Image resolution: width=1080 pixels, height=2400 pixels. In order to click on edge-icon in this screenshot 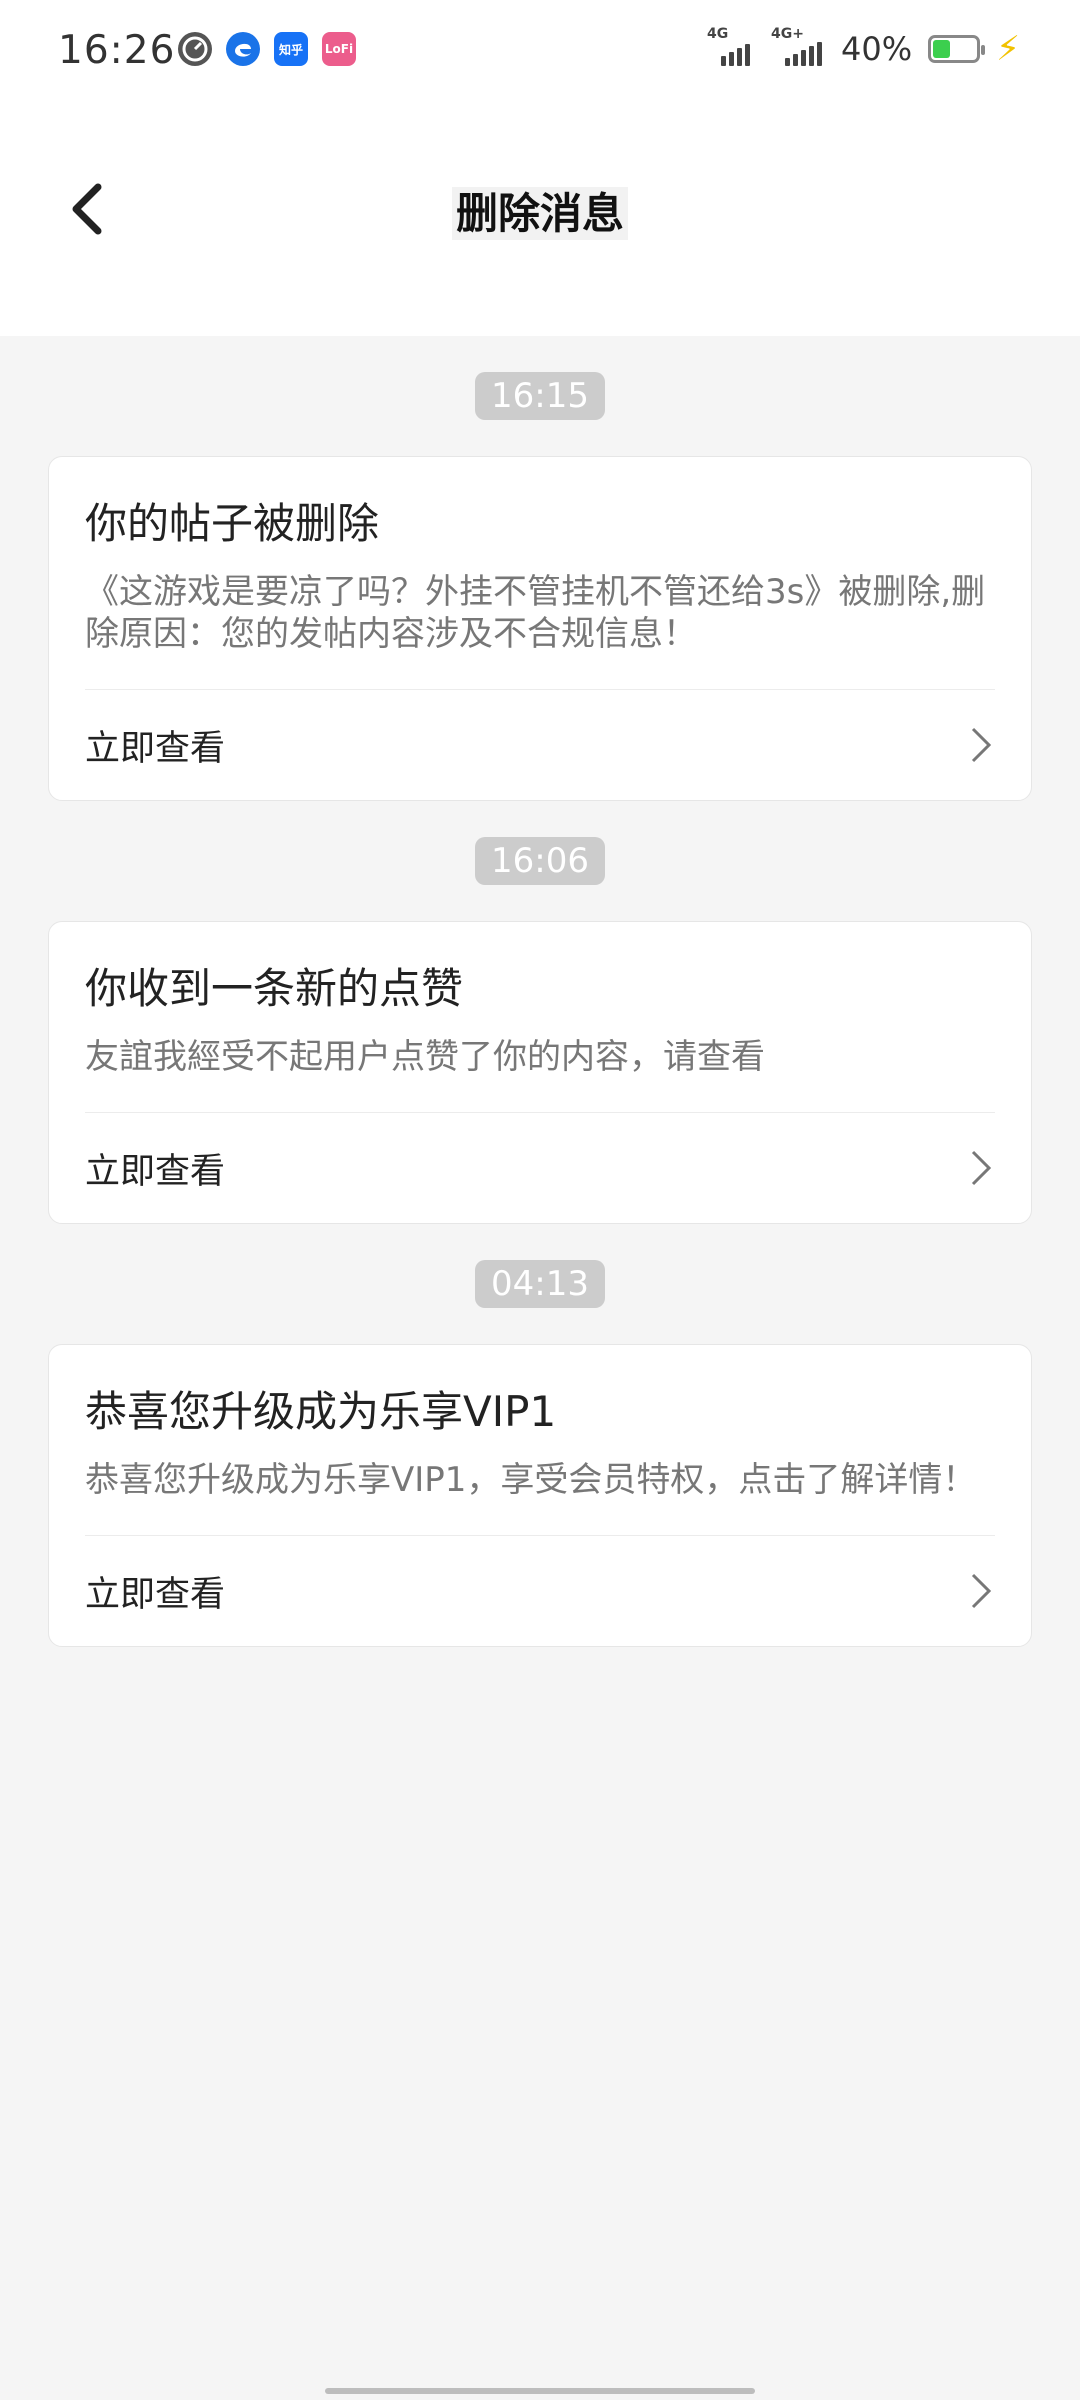, I will do `click(243, 49)`.